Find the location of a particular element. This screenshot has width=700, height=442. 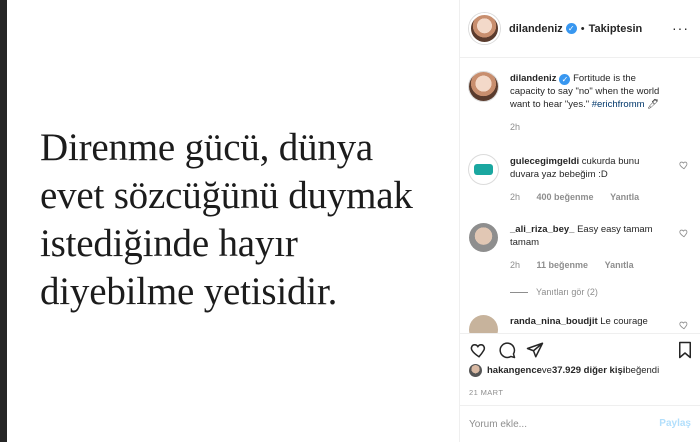

comment-username: randa_nina_boudjit is located at coordinates (554, 321).